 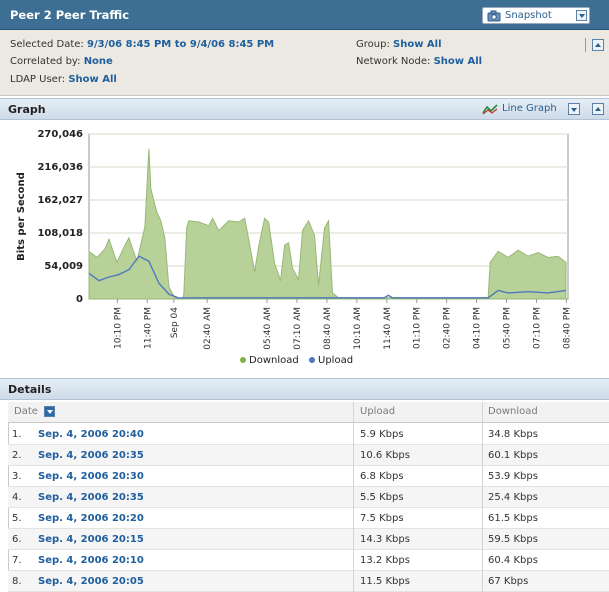 What do you see at coordinates (418, 328) in the screenshot?
I see `x-tick-label: 01:10 PM` at bounding box center [418, 328].